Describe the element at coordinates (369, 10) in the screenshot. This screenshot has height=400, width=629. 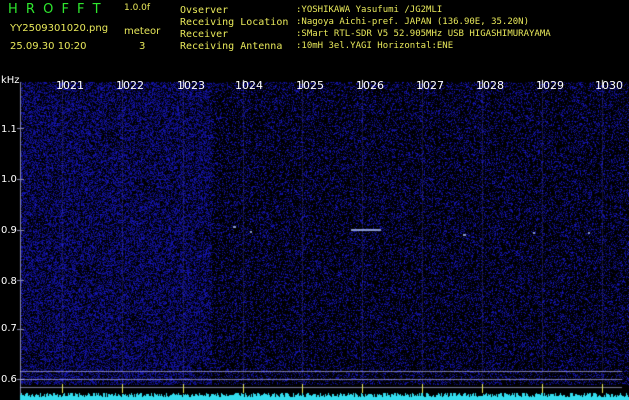
I see `info-value-observer: :YOSHIKAWA Yasufumi /JG2MLI` at that location.